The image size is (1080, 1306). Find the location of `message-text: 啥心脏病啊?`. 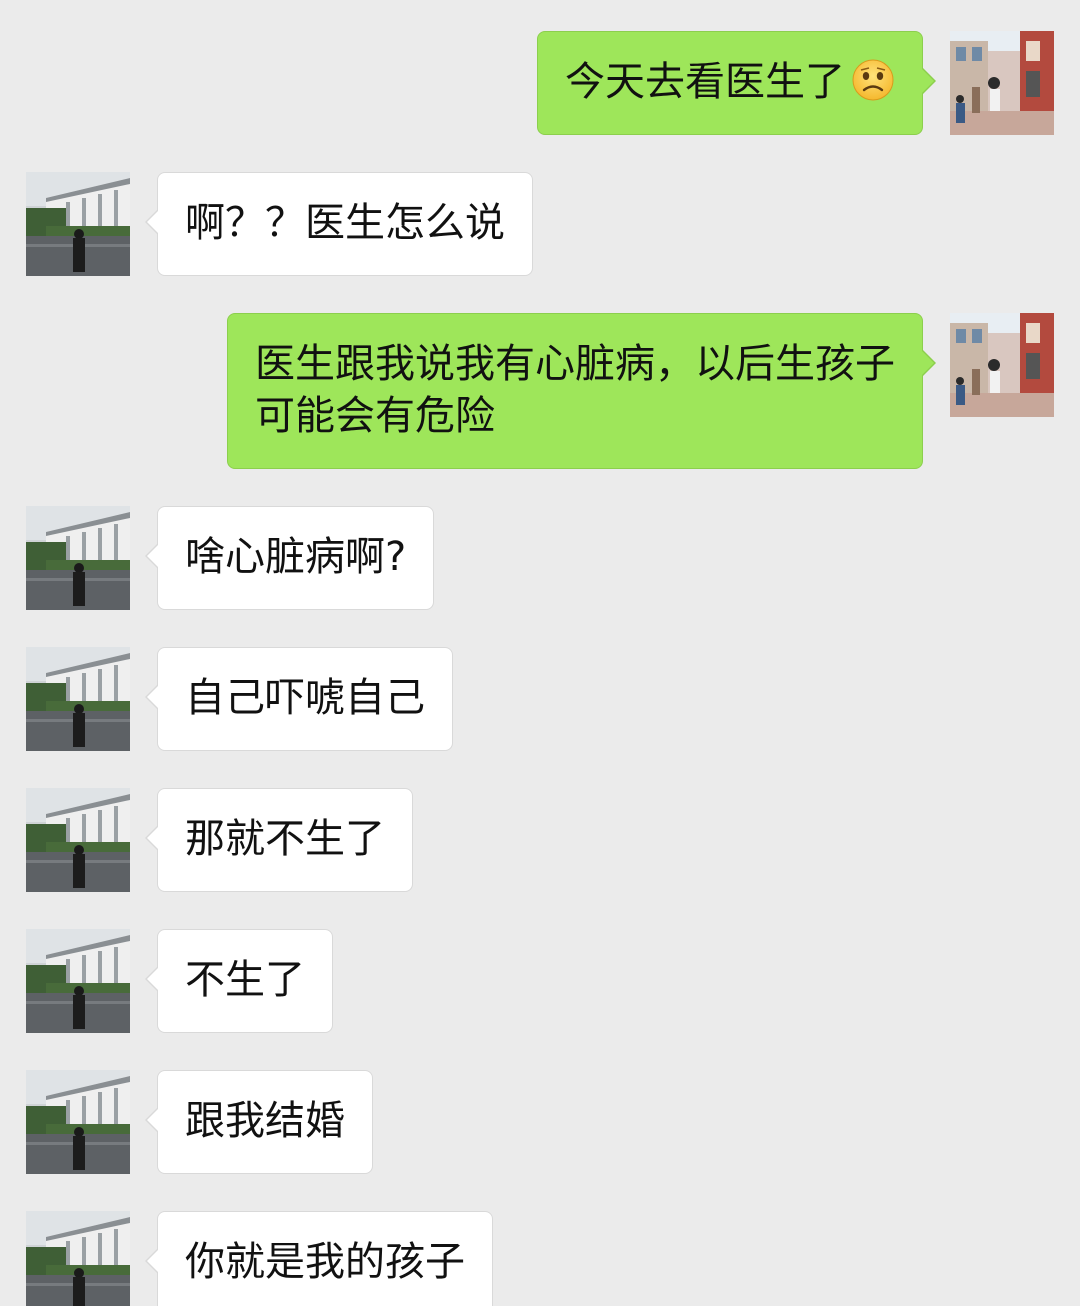

message-text: 啥心脏病啊? is located at coordinates (296, 557).